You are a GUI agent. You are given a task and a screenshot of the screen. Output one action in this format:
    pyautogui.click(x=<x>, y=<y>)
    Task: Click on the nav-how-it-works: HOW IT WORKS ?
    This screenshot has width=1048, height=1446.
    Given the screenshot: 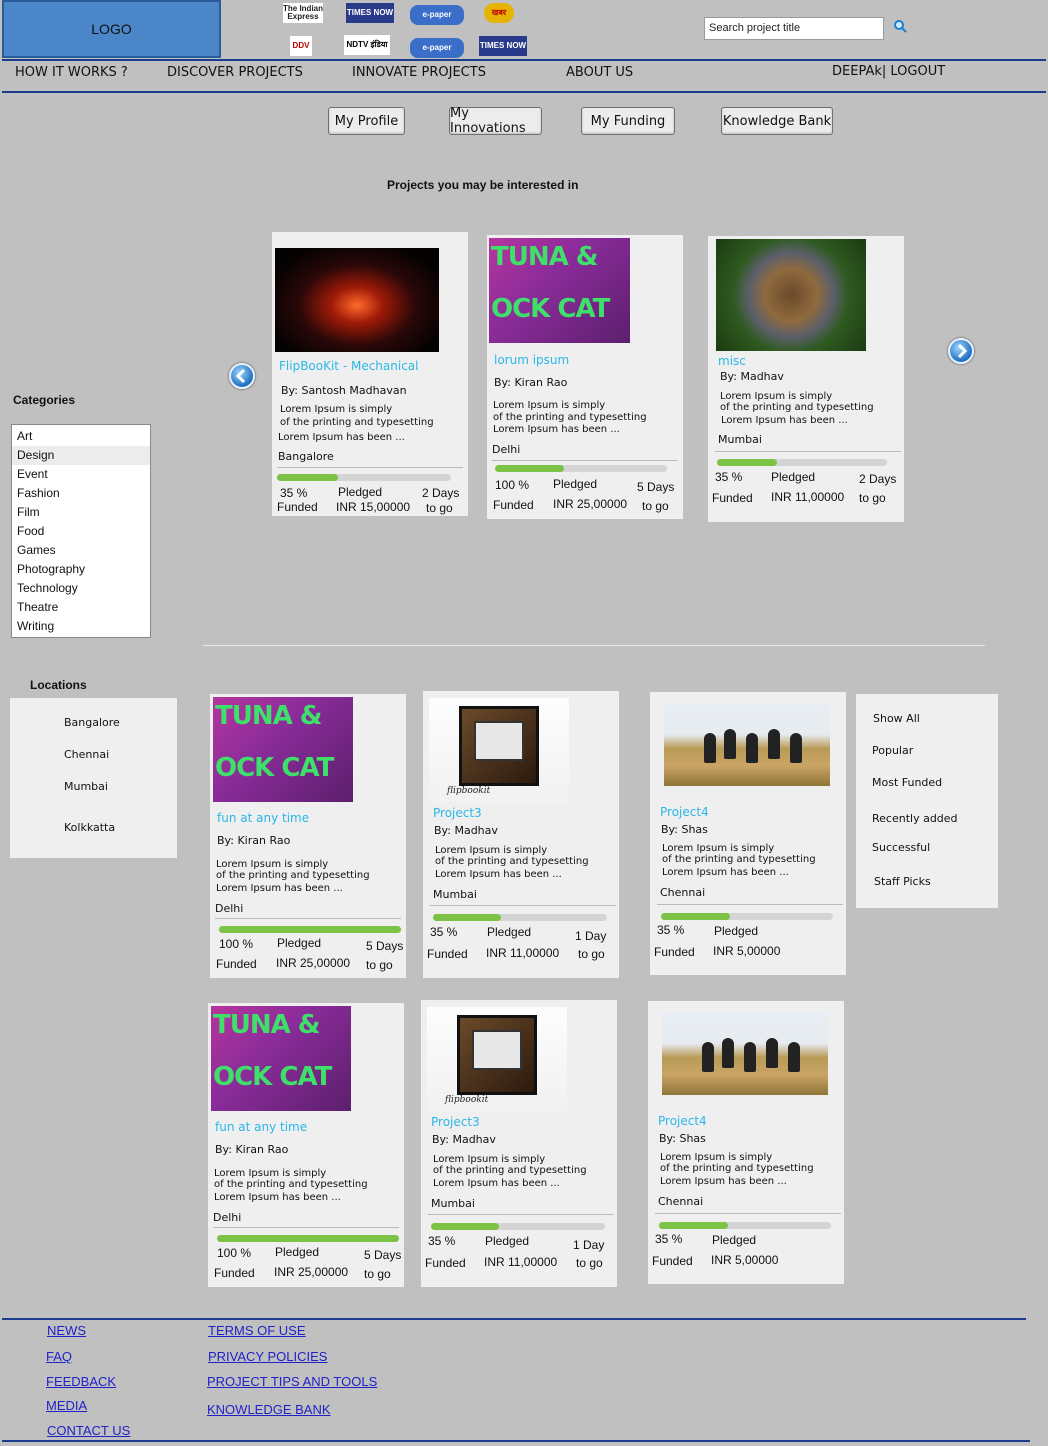 What is the action you would take?
    pyautogui.click(x=71, y=72)
    